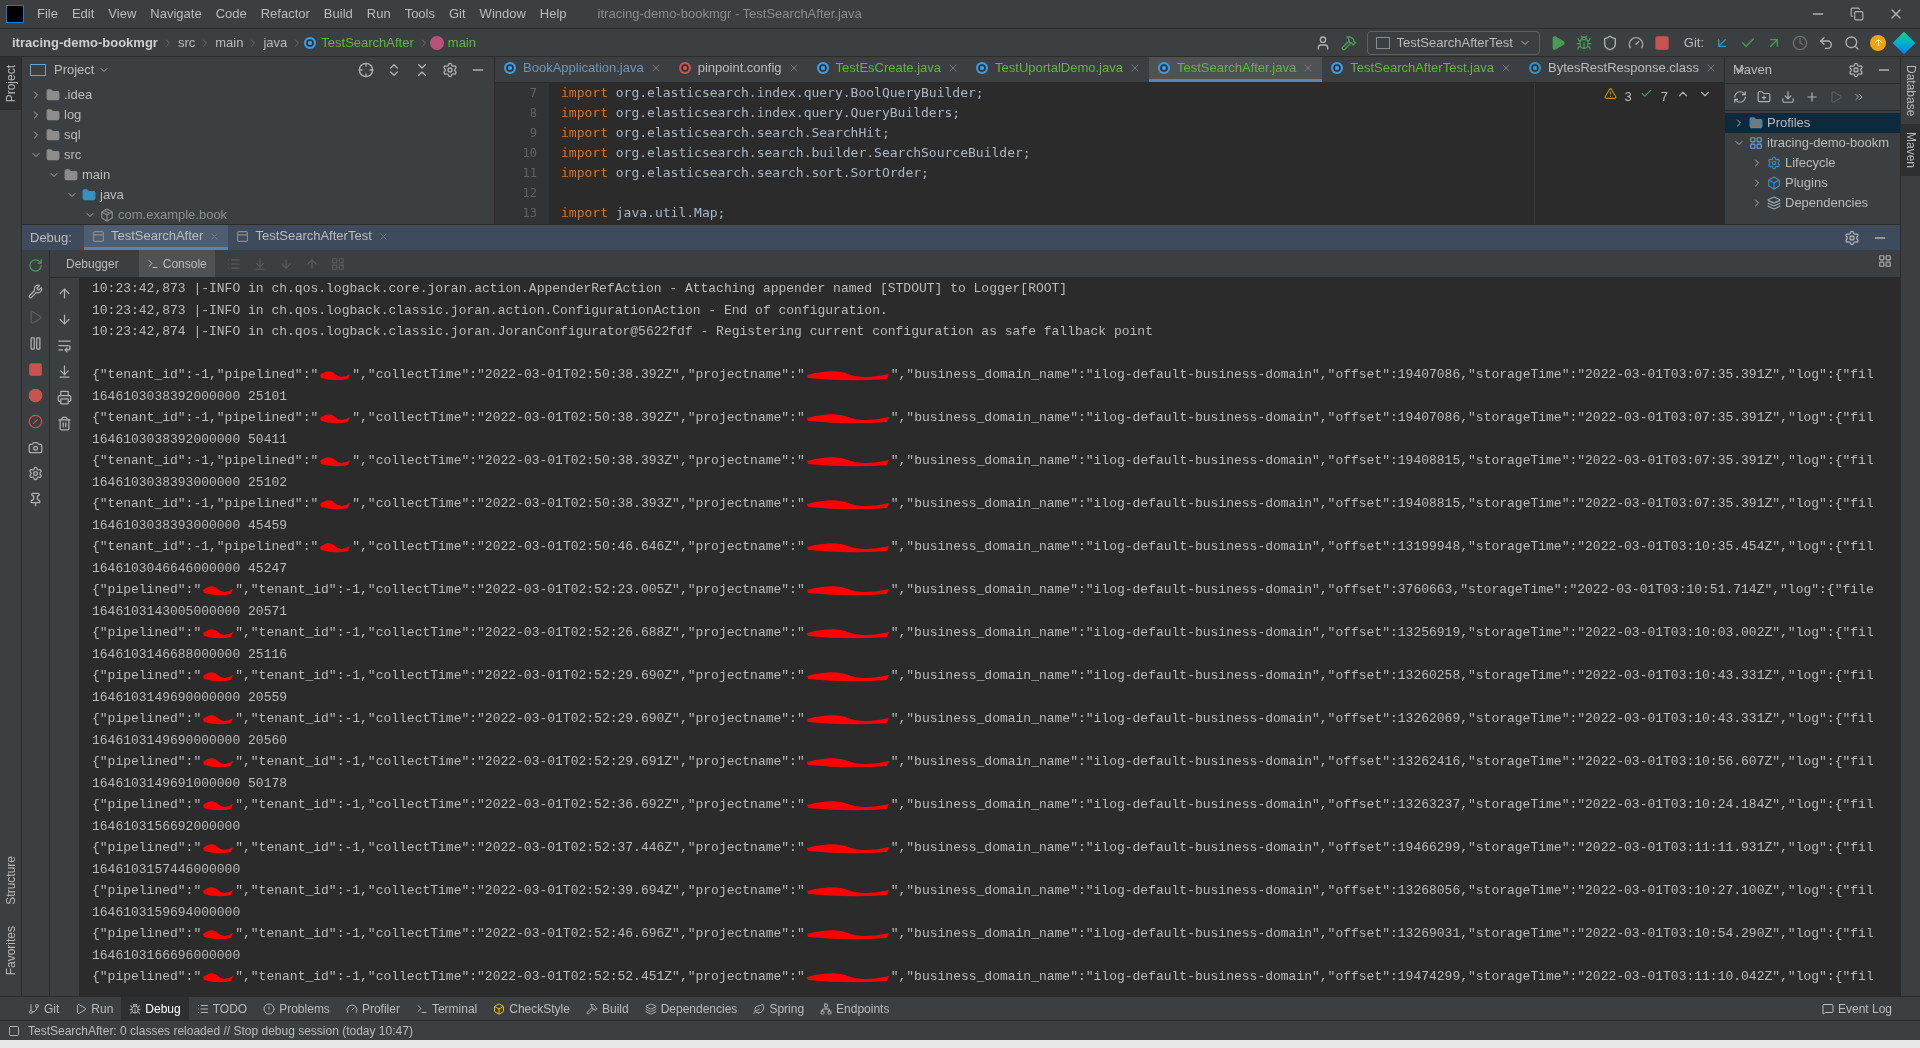 This screenshot has height=1048, width=1920. What do you see at coordinates (887, 69) in the screenshot?
I see `editor-tab: TestEsCreate.java` at bounding box center [887, 69].